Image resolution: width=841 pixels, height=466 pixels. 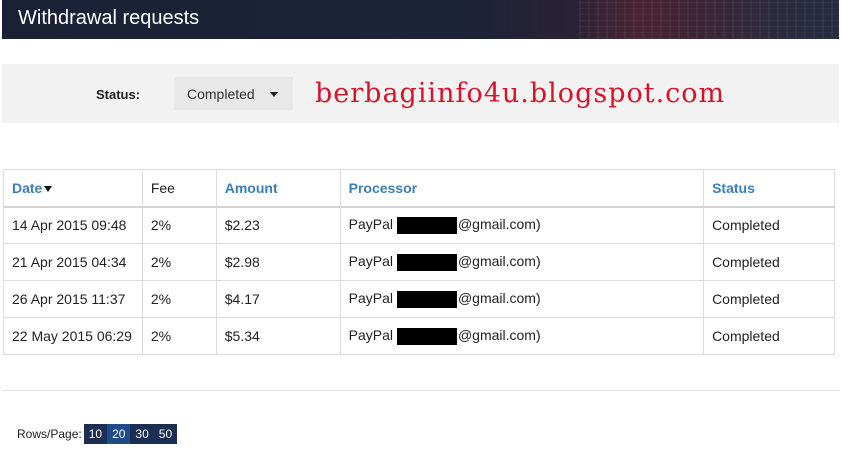 I want to click on rows-per-page-option-10: 10, so click(x=95, y=434).